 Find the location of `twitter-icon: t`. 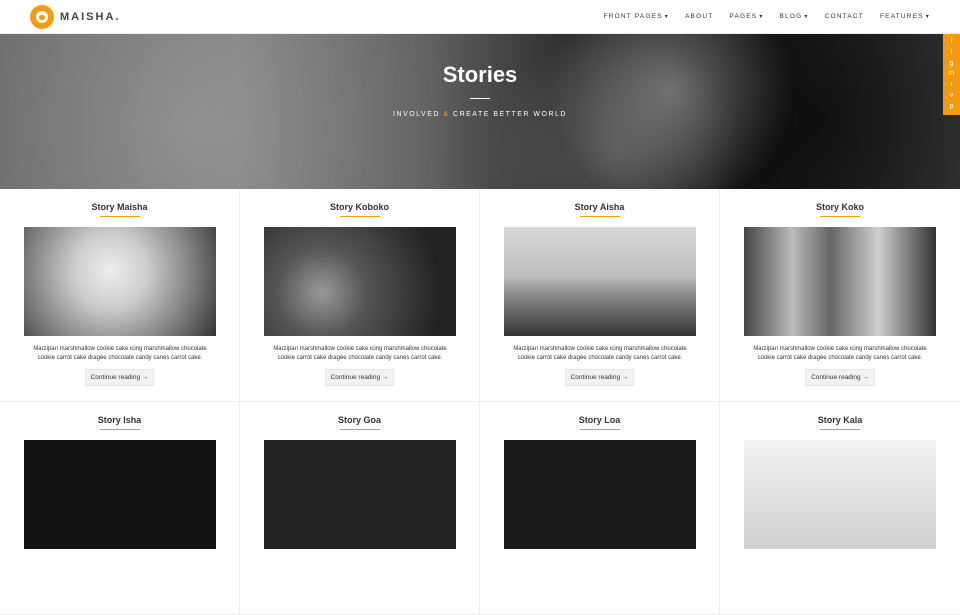

twitter-icon: t is located at coordinates (952, 53).